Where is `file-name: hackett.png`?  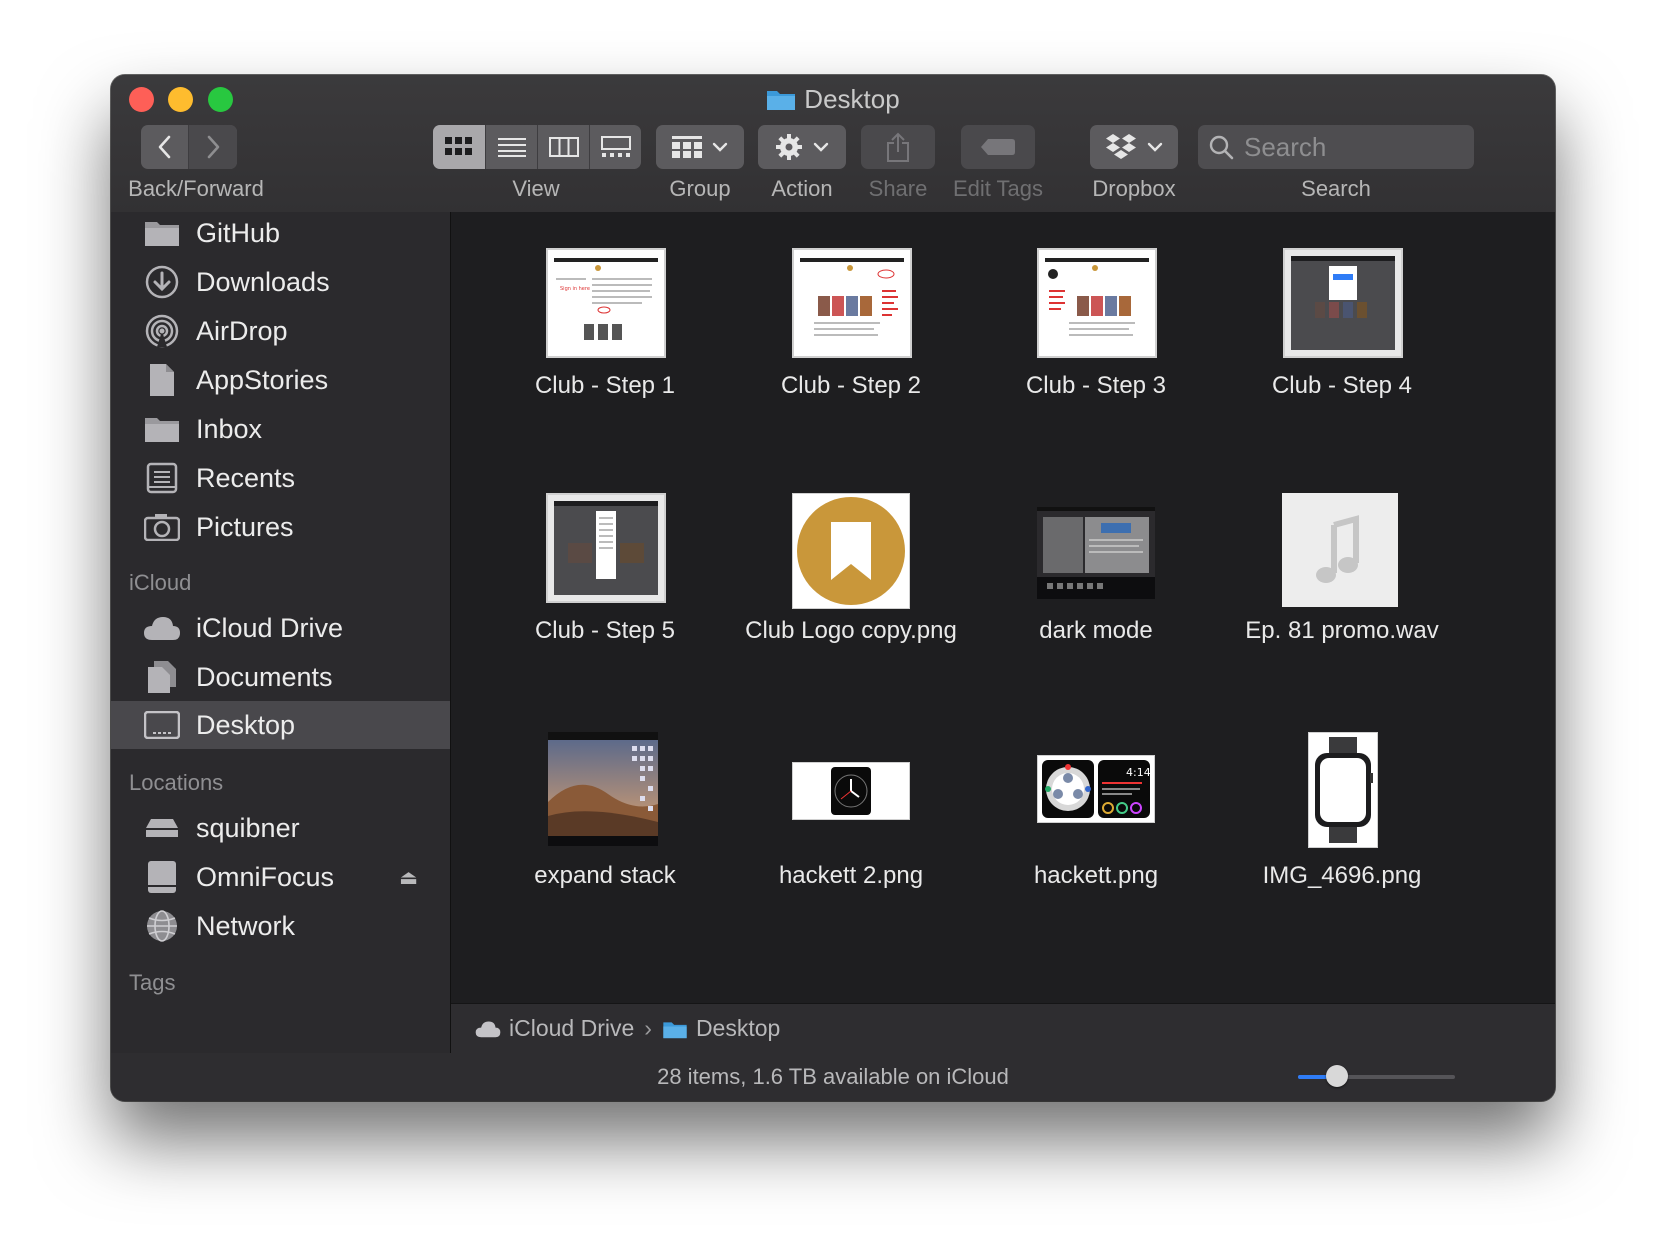
file-name: hackett.png is located at coordinates (1096, 875).